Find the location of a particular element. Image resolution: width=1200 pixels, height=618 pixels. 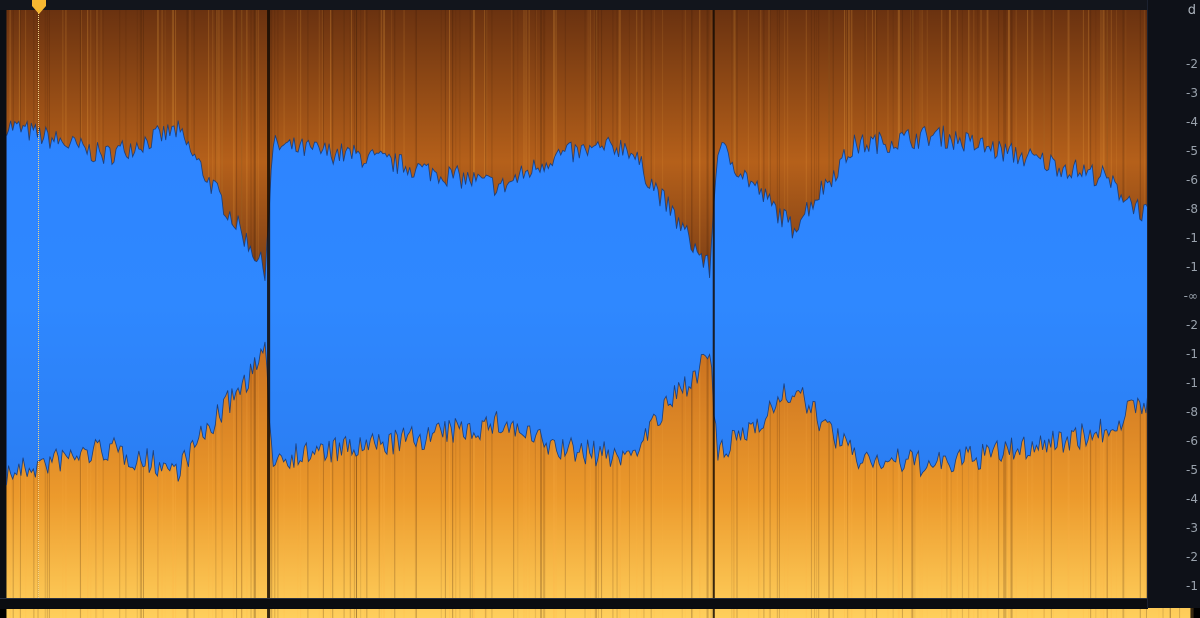

db-scale-ruler: d -2 -3 -4 -5 -6 -8 -1 -1 -∞ -2 -1 -1 -8 -6 -5 -4 -3 -2 -1 is located at coordinates (1173, 304).